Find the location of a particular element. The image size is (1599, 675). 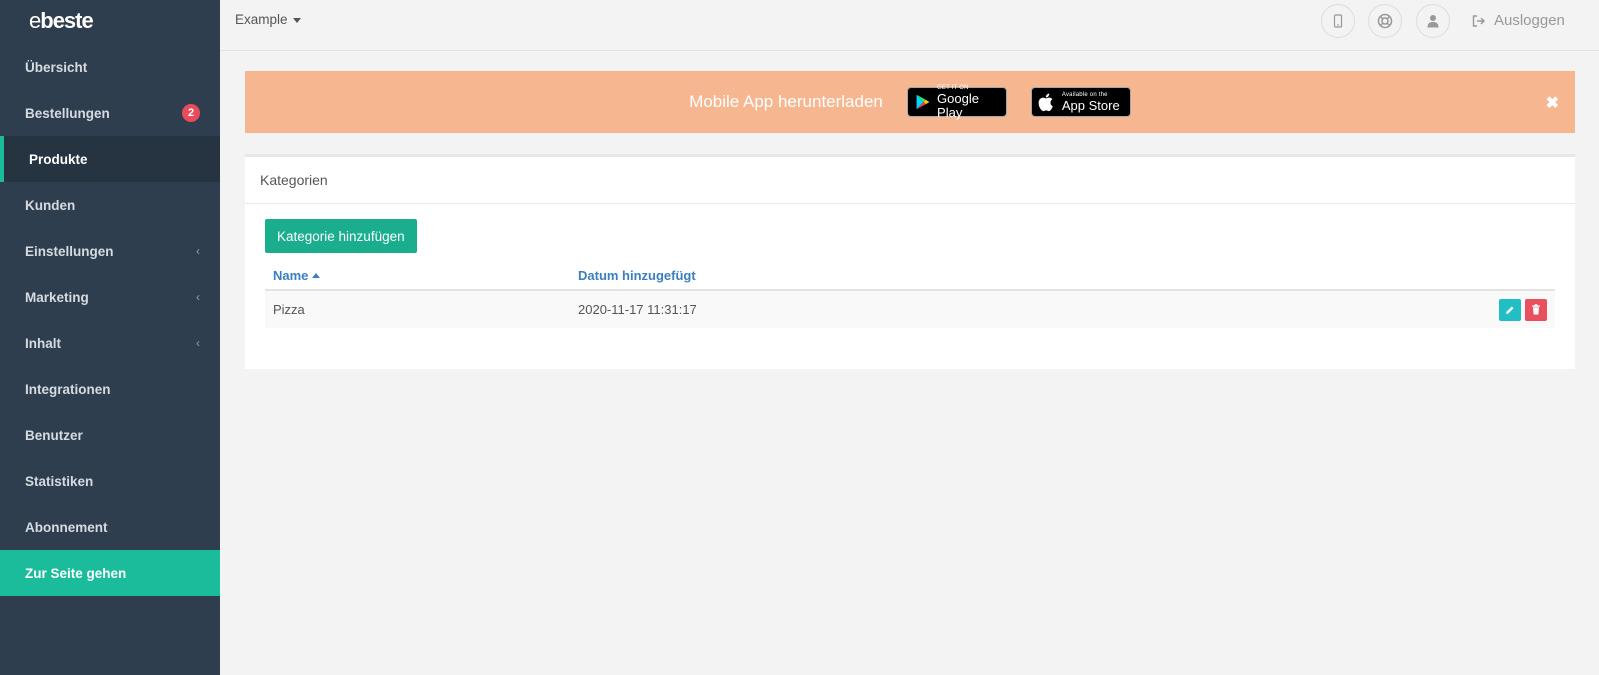

app-store-big-text: App Store is located at coordinates (1090, 105).